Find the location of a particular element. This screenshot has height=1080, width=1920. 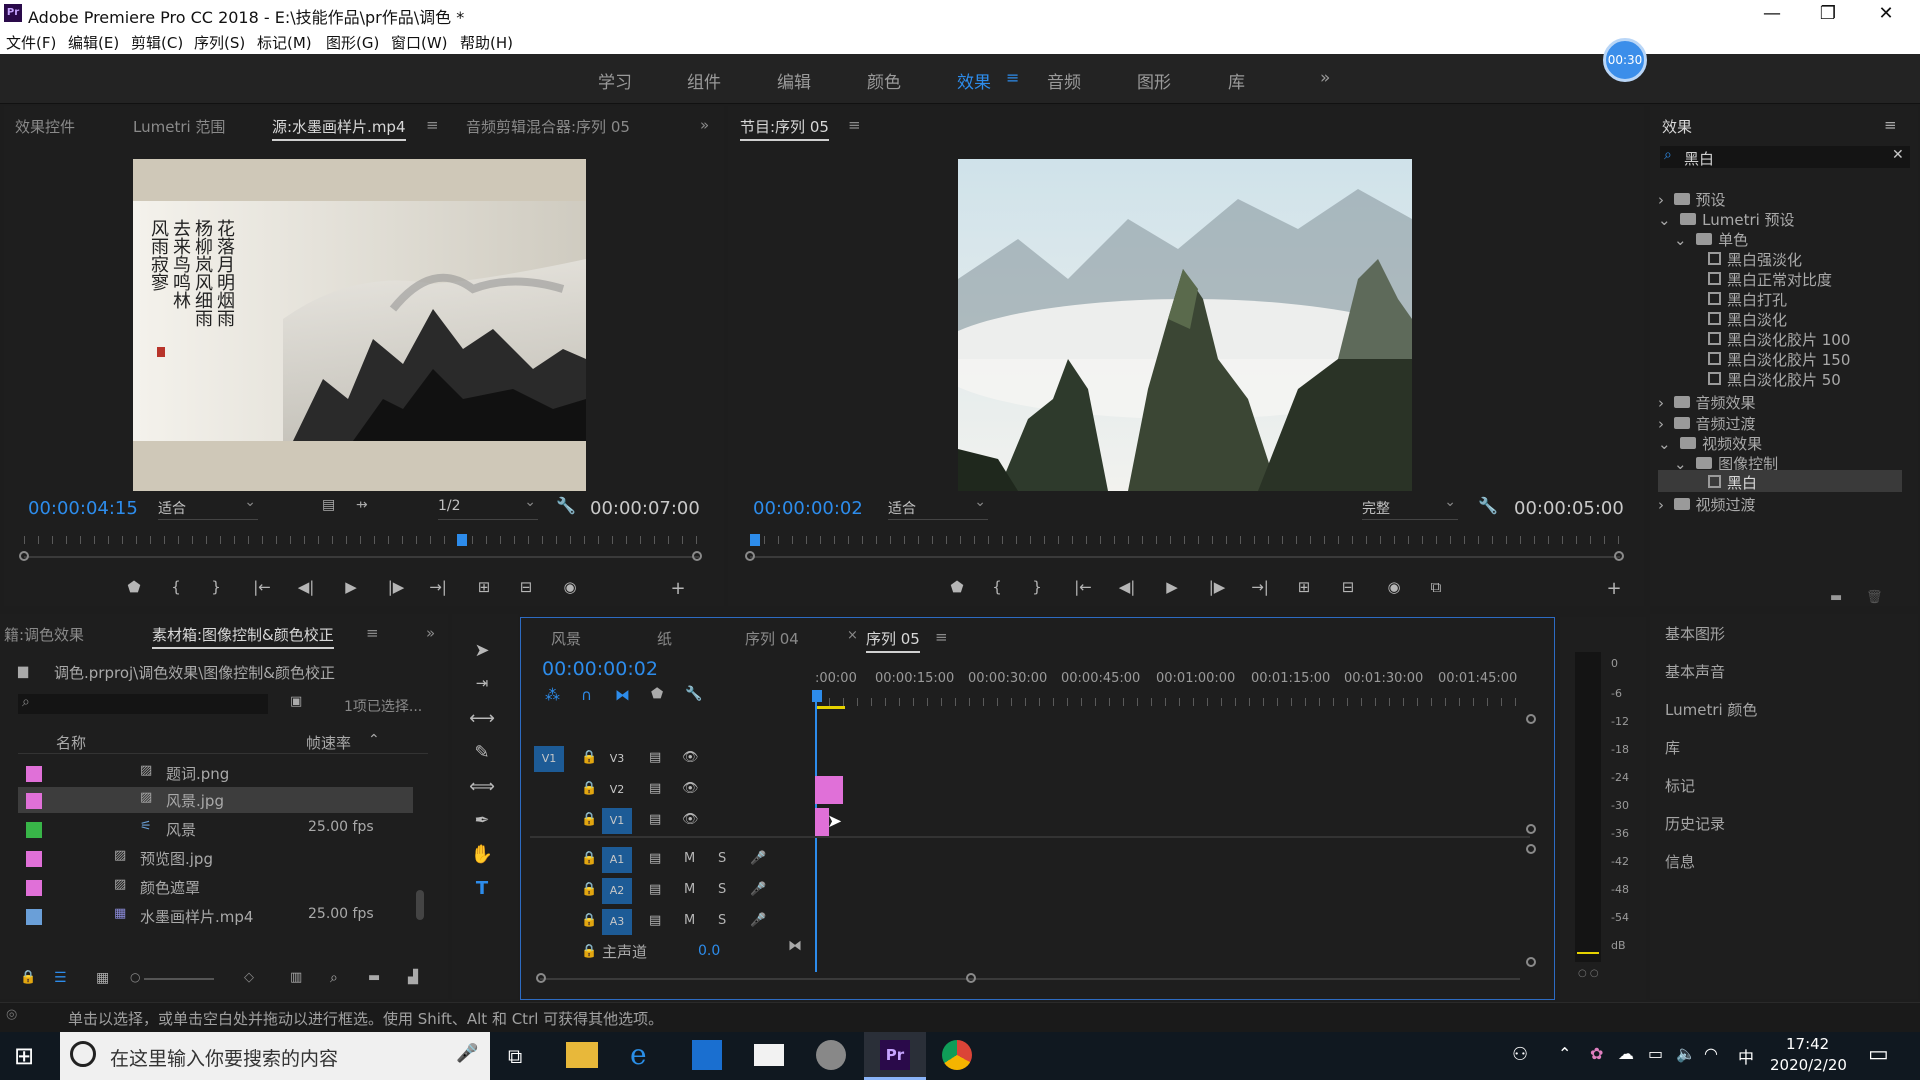

tab-bin: 素材箱:图像控制&颜色校正 is located at coordinates (243, 636).